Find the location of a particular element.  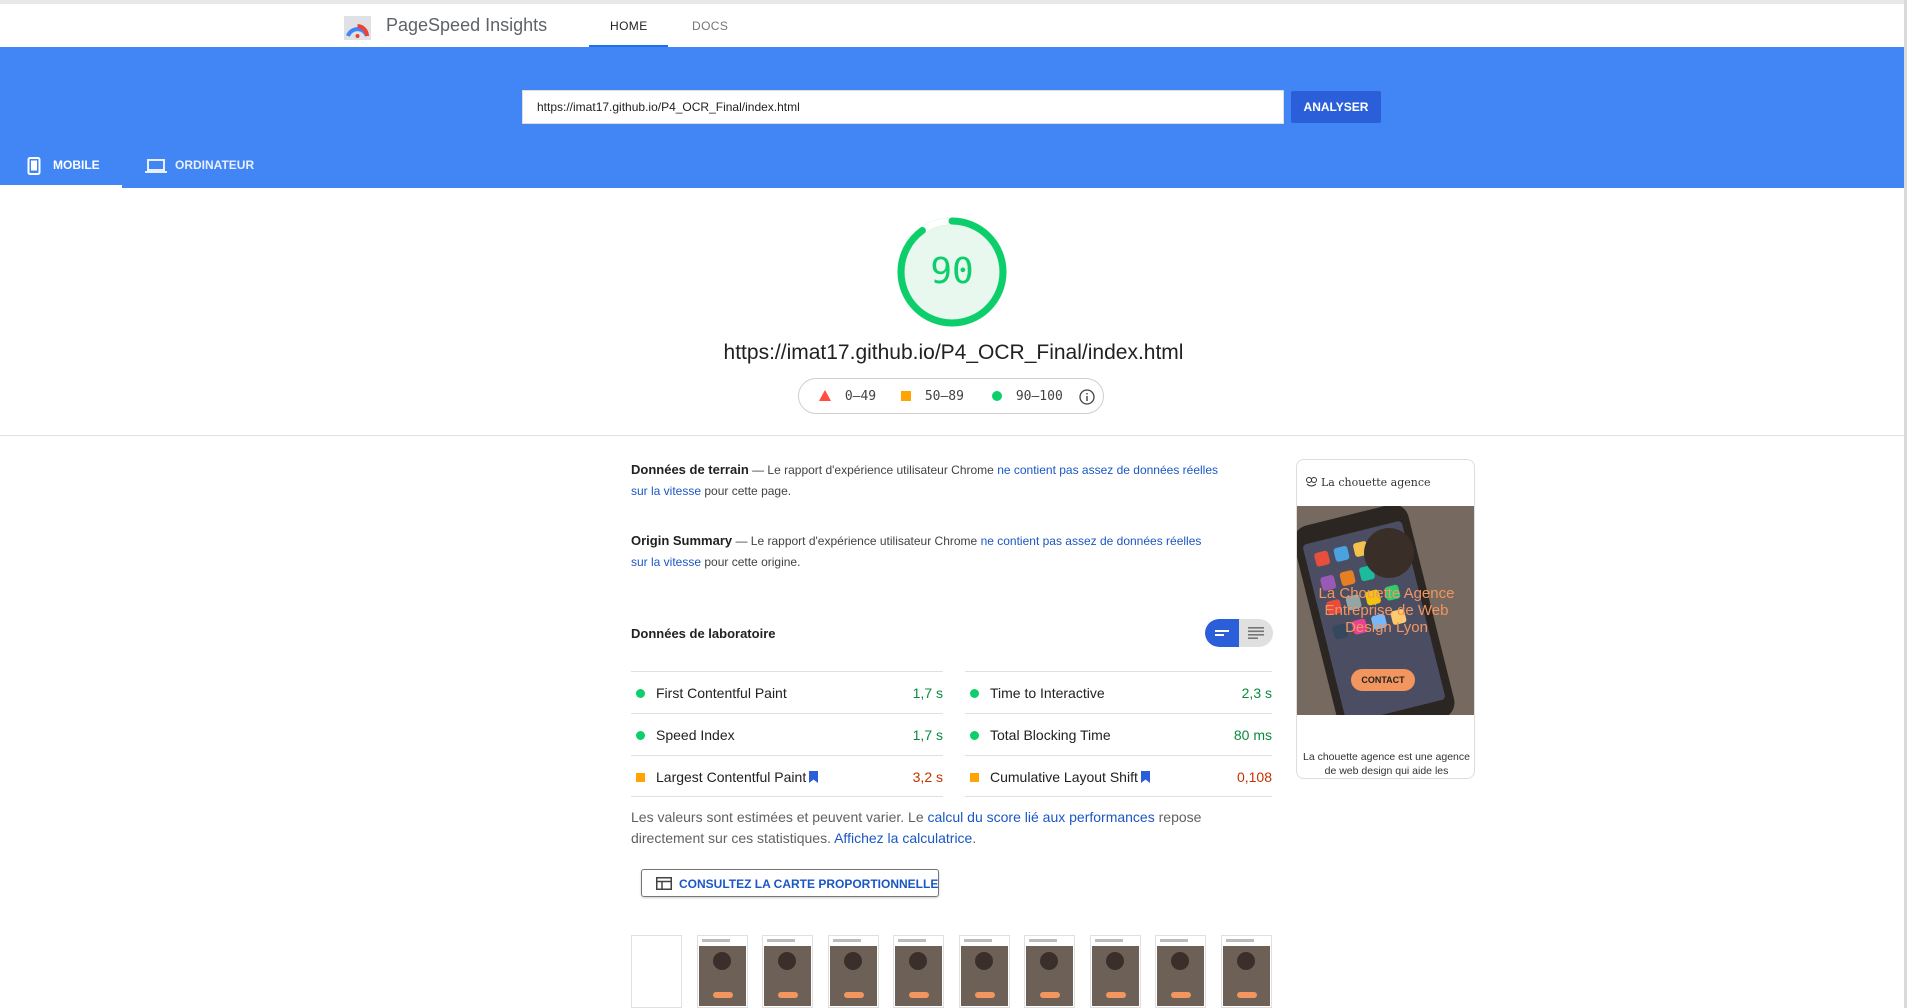

metric-value: 0,108 is located at coordinates (1254, 777).